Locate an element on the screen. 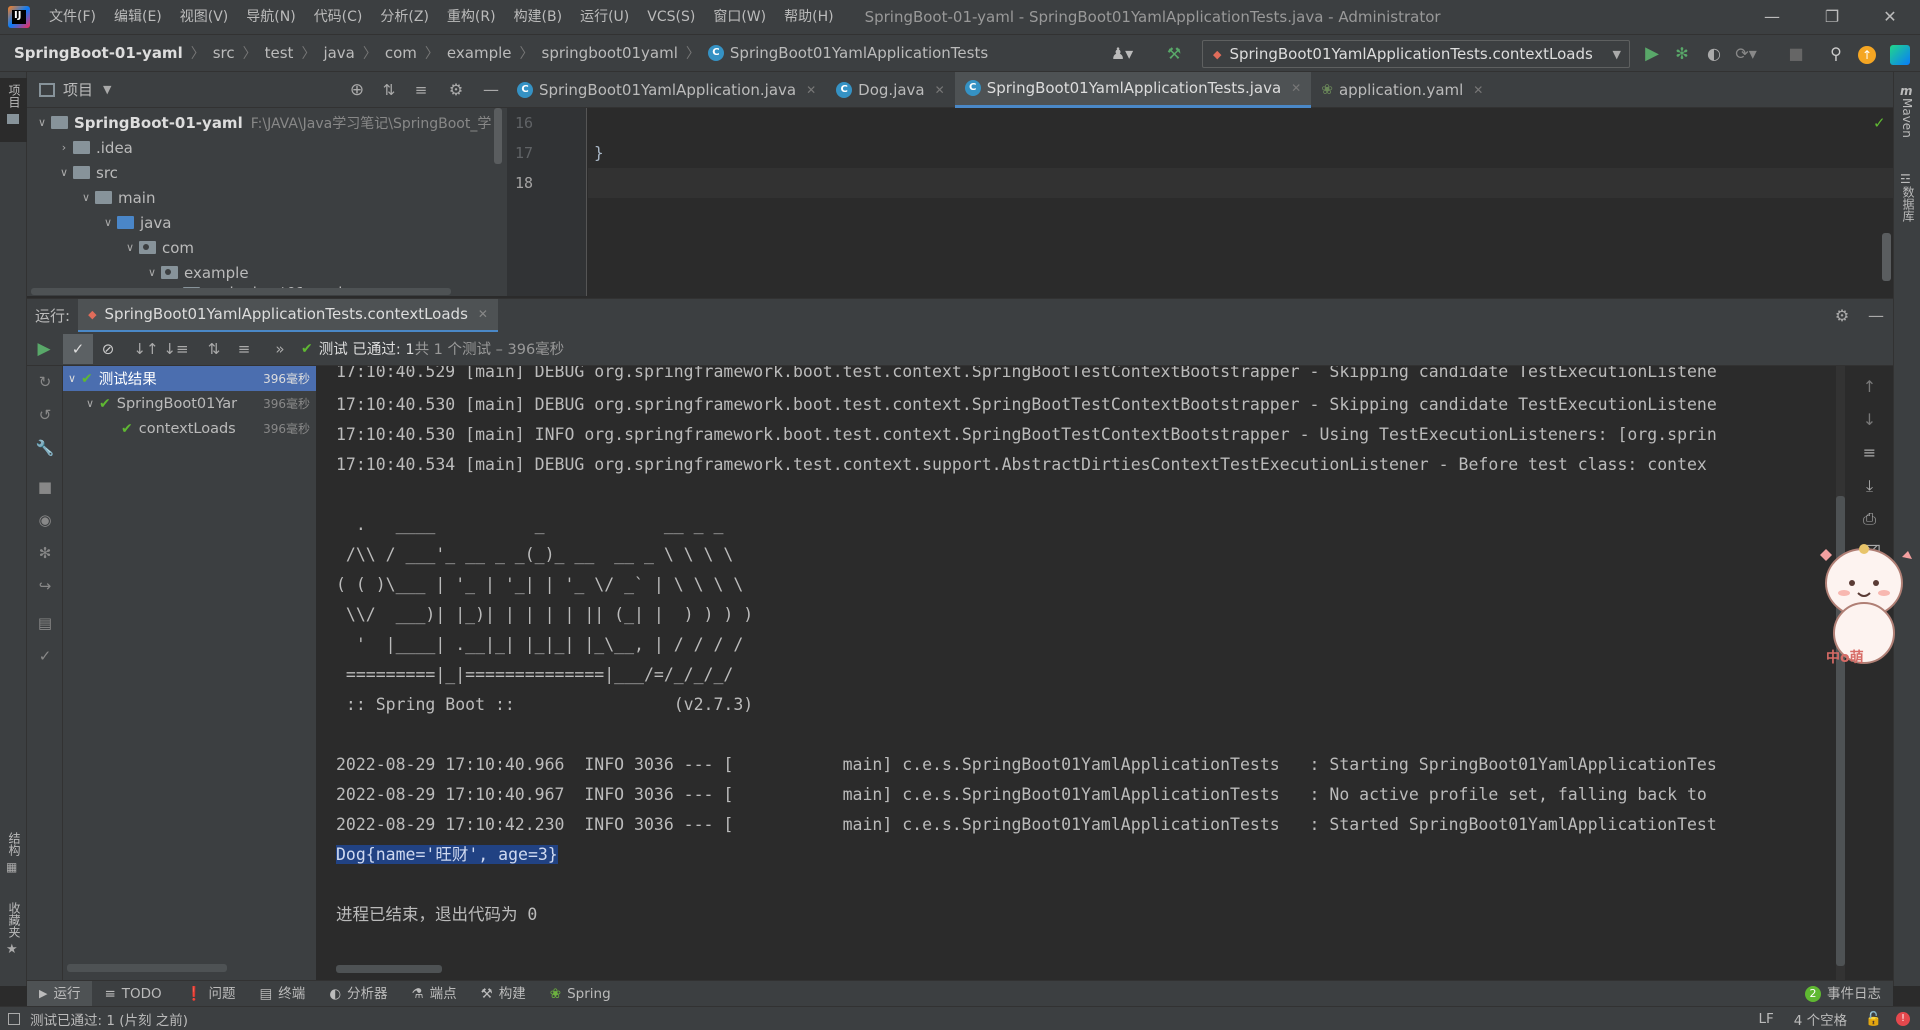  database-stripe-button: ☲ 数据库 is located at coordinates (1908, 197).